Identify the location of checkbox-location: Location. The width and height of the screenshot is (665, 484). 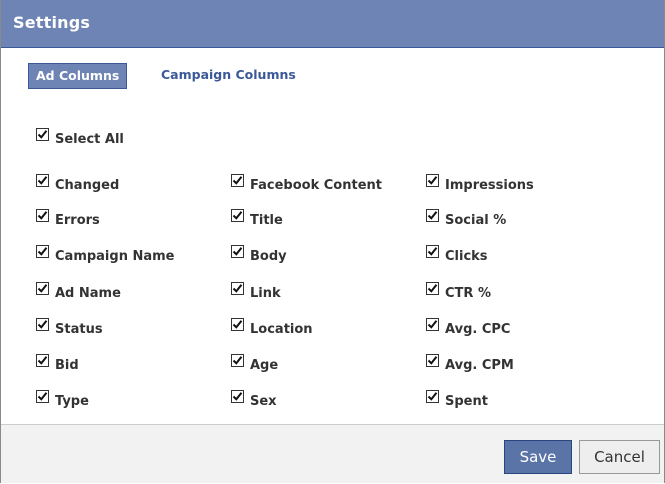
(272, 326).